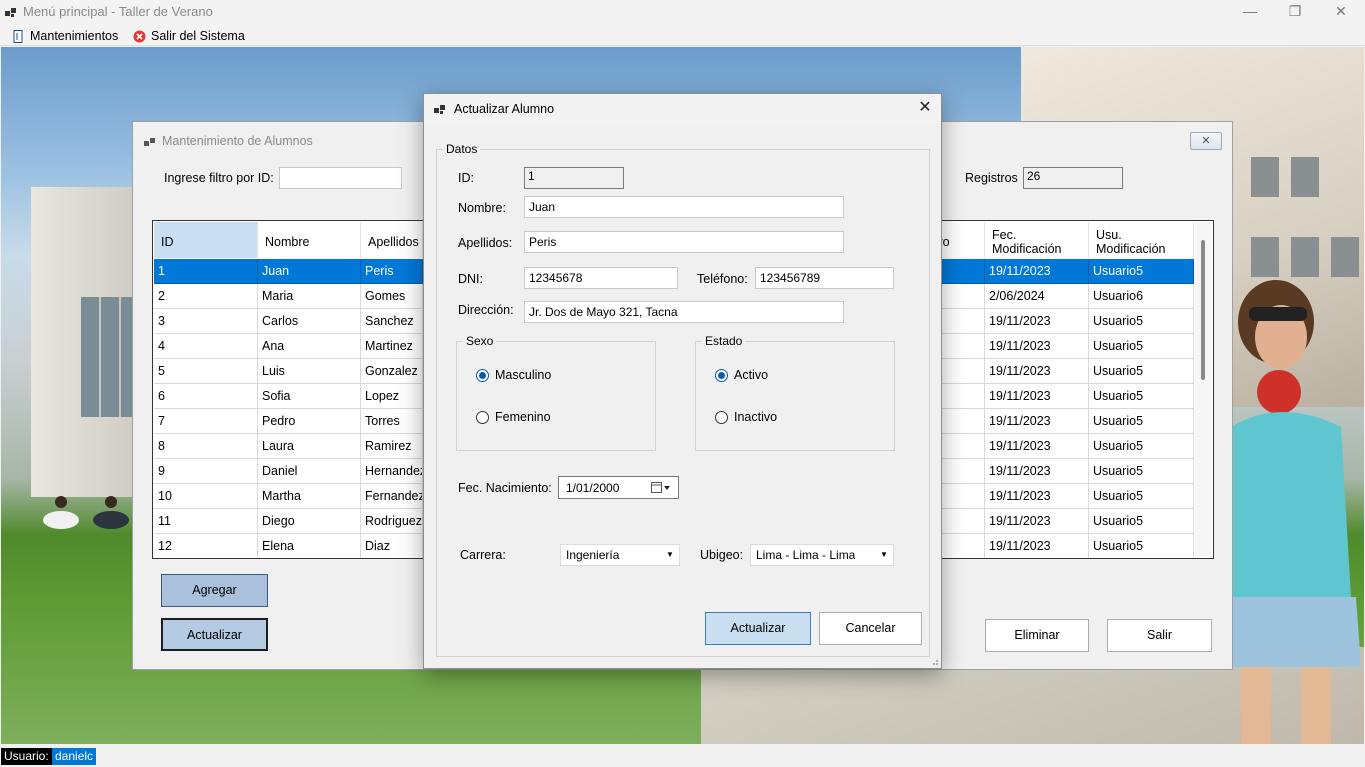  Describe the element at coordinates (1206, 141) in the screenshot. I see `parent-close-button: ✕` at that location.